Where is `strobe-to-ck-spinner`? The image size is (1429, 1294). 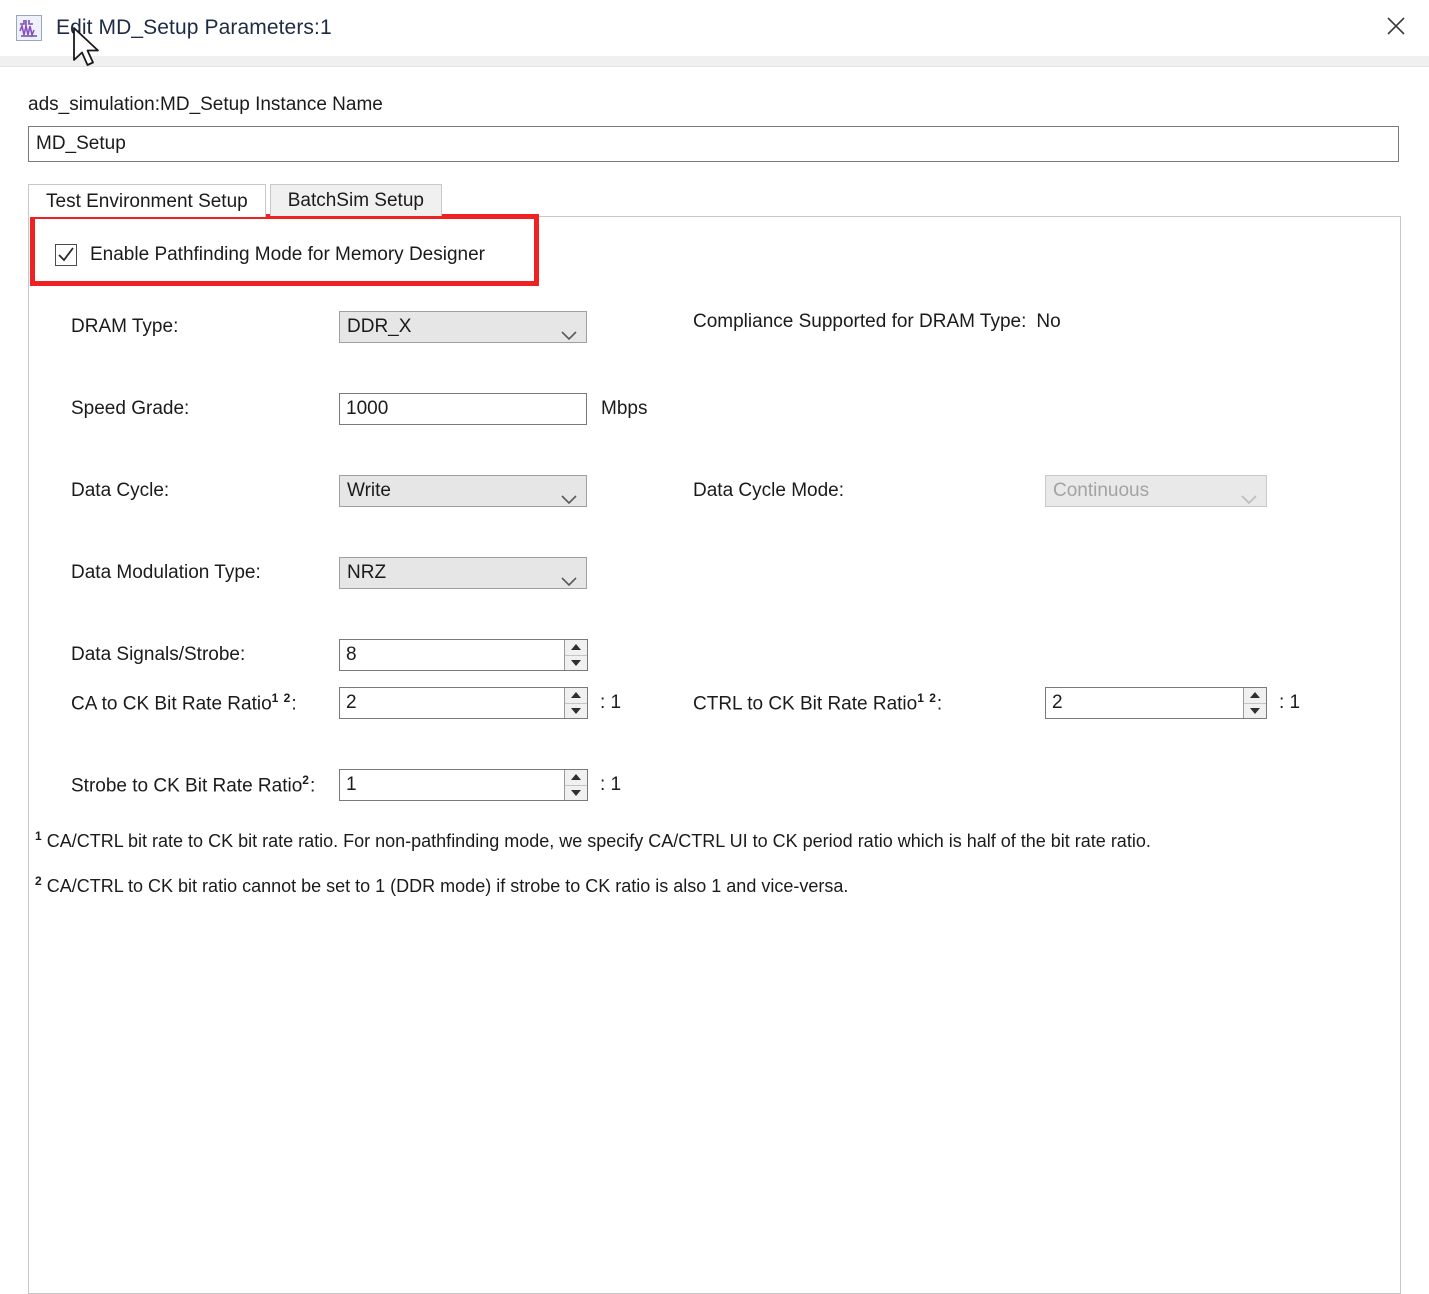
strobe-to-ck-spinner is located at coordinates (463, 785).